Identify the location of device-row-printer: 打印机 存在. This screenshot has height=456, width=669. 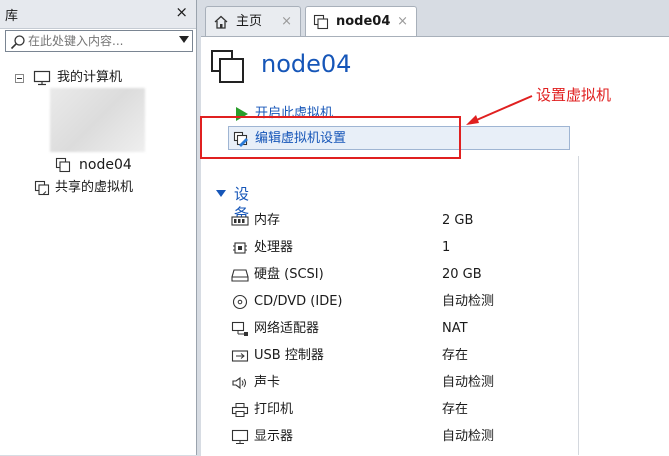
(446, 410).